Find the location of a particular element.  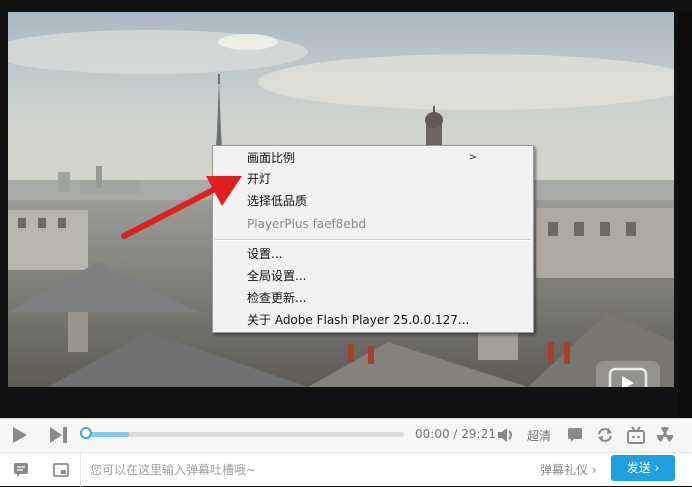

player-edge is located at coordinates (685, 215).